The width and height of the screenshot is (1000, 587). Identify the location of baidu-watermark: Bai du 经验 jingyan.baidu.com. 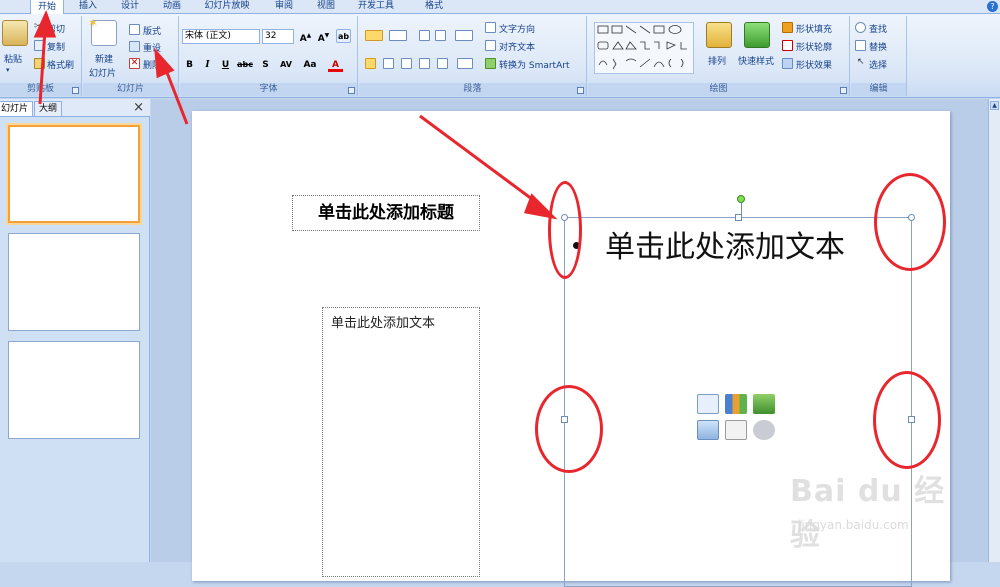
(860, 505).